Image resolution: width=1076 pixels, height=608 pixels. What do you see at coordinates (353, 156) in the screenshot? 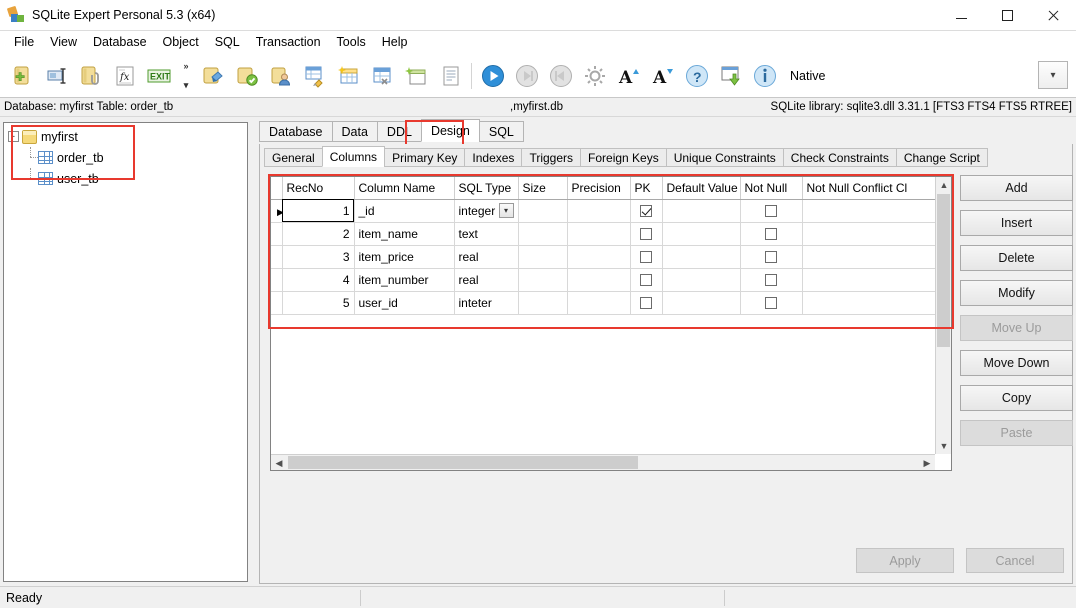
I see `subtab-columns: Columns` at bounding box center [353, 156].